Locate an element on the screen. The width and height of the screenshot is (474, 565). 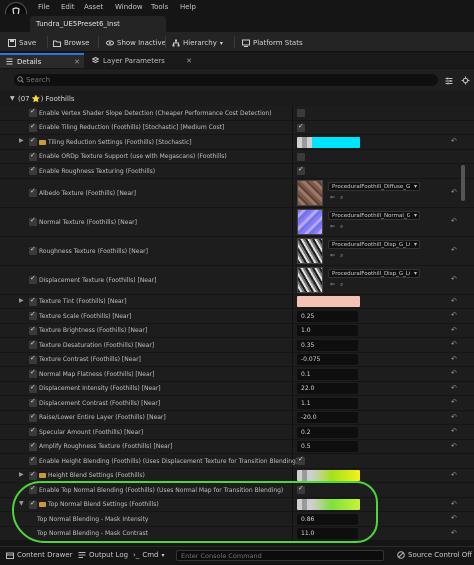
output-log-button: Output Log is located at coordinates (103, 555).